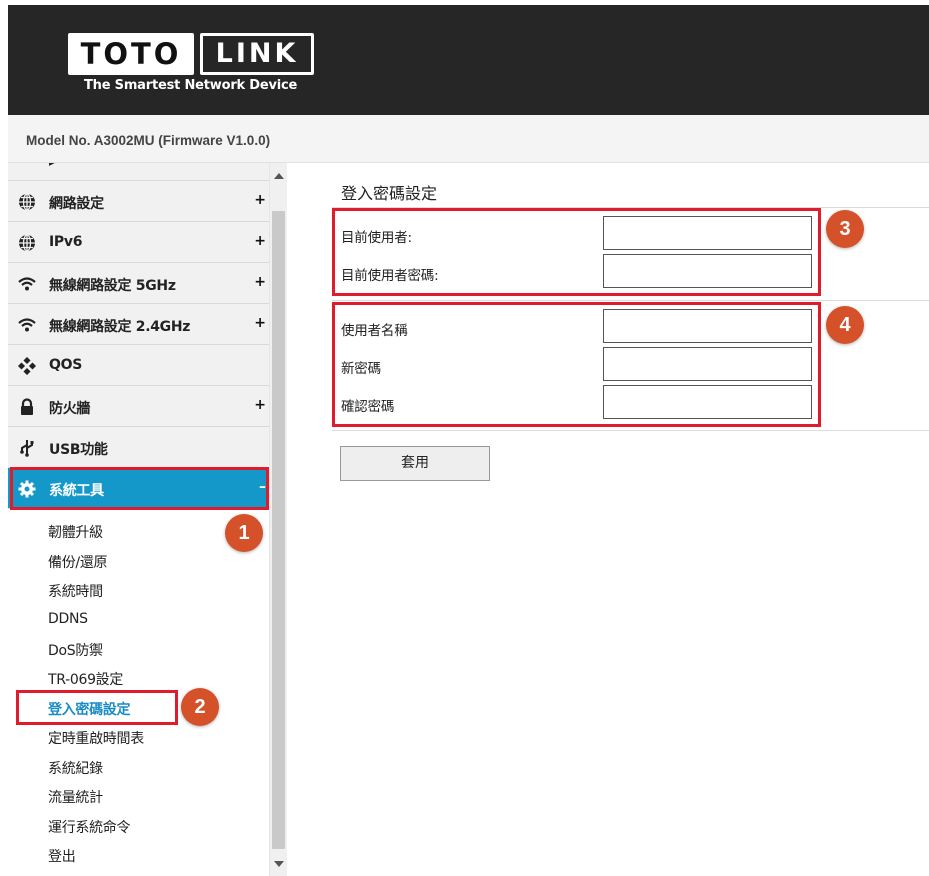 This screenshot has width=929, height=876. Describe the element at coordinates (138, 242) in the screenshot. I see `sidebar-item-ipv6: IPv6 +` at that location.